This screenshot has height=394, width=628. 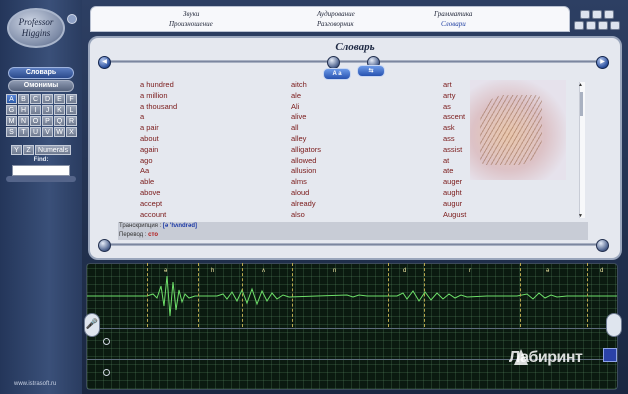 I want to click on letter-button: J, so click(x=47, y=110).